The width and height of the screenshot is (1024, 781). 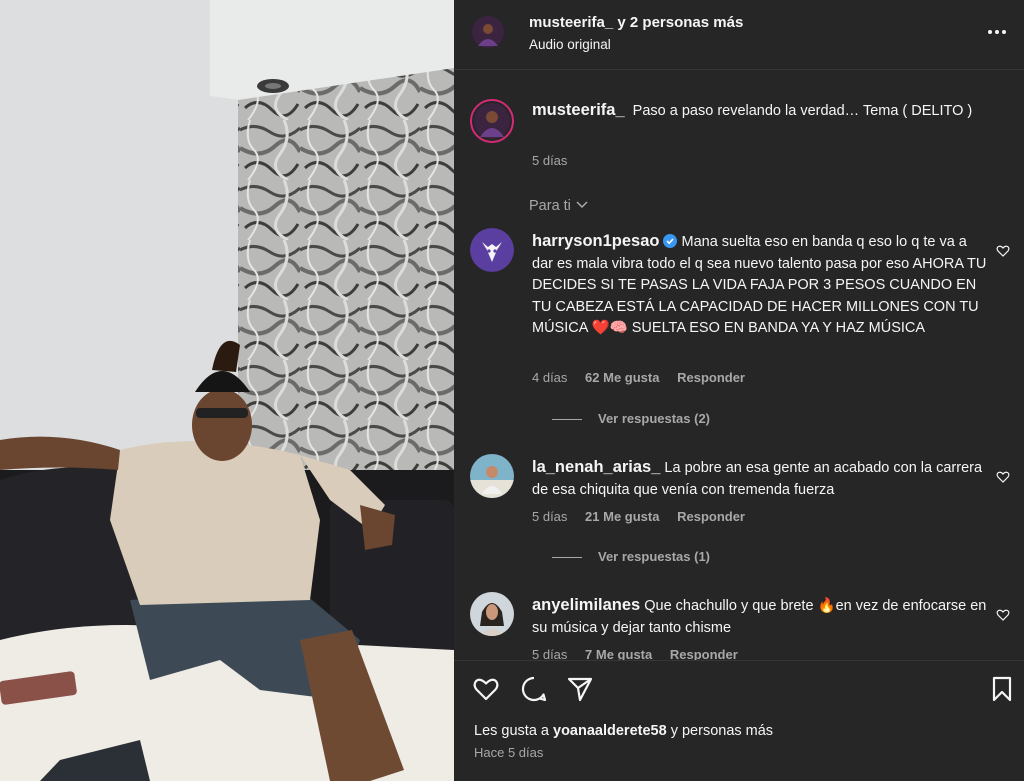 I want to click on share-icon, so click(x=580, y=689).